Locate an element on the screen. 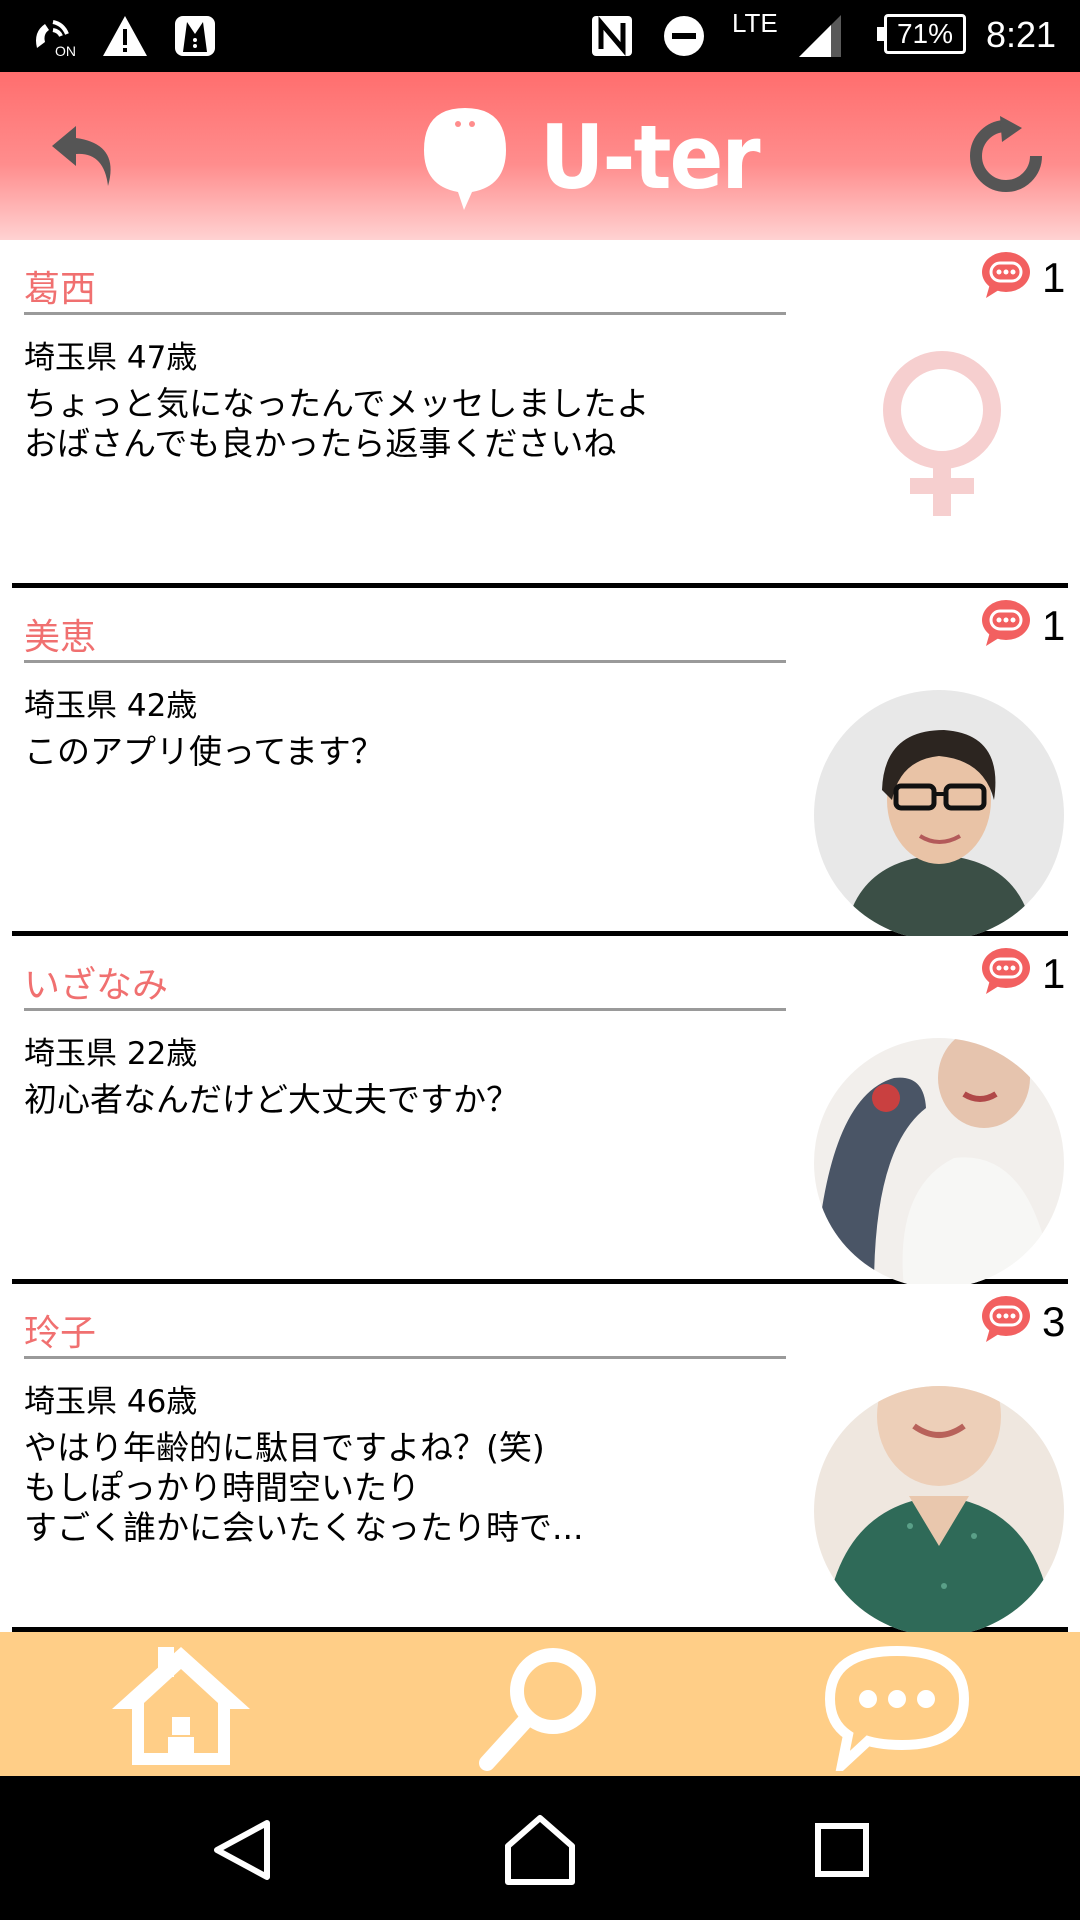 The image size is (1080, 1920). tuxedo-icon is located at coordinates (195, 36).